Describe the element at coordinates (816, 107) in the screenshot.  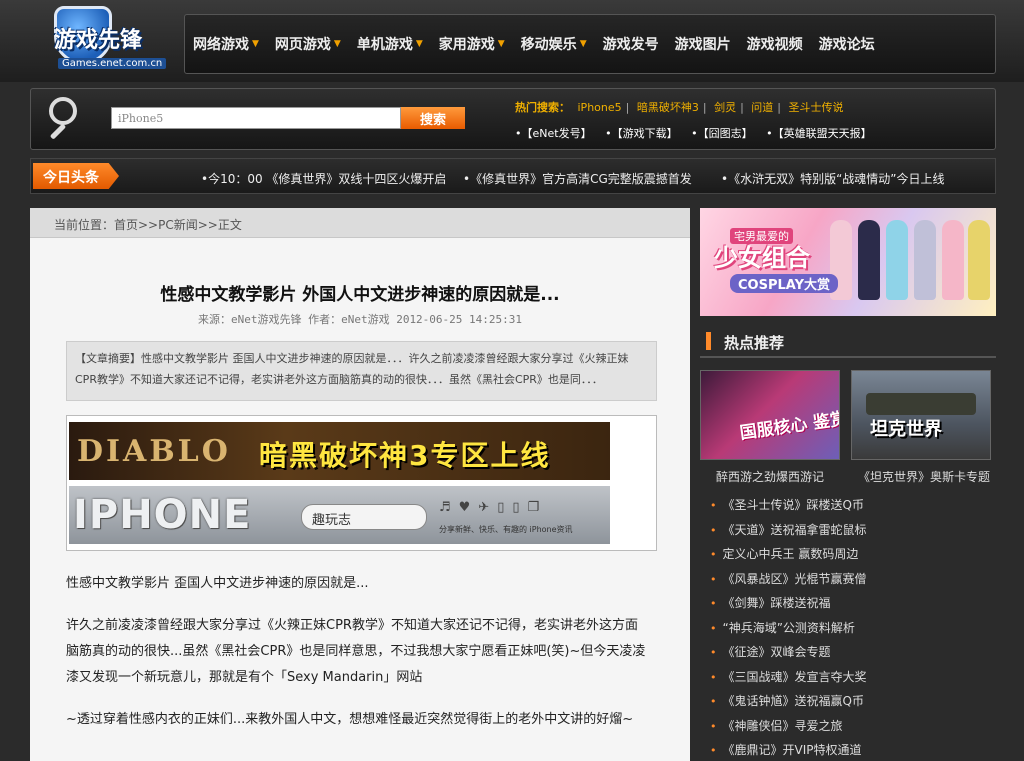
I see `hot-keyword: 圣斗士传说` at that location.